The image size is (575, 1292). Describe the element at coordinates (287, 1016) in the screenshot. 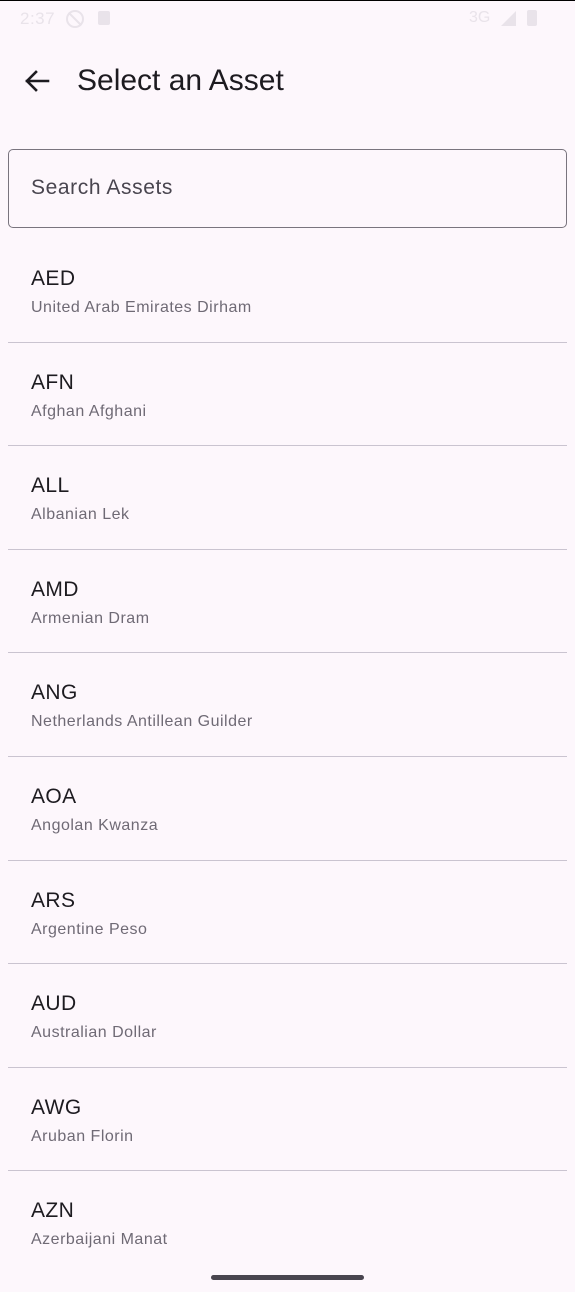

I see `asset-list-item-aud: AUD Australian Dollar` at that location.